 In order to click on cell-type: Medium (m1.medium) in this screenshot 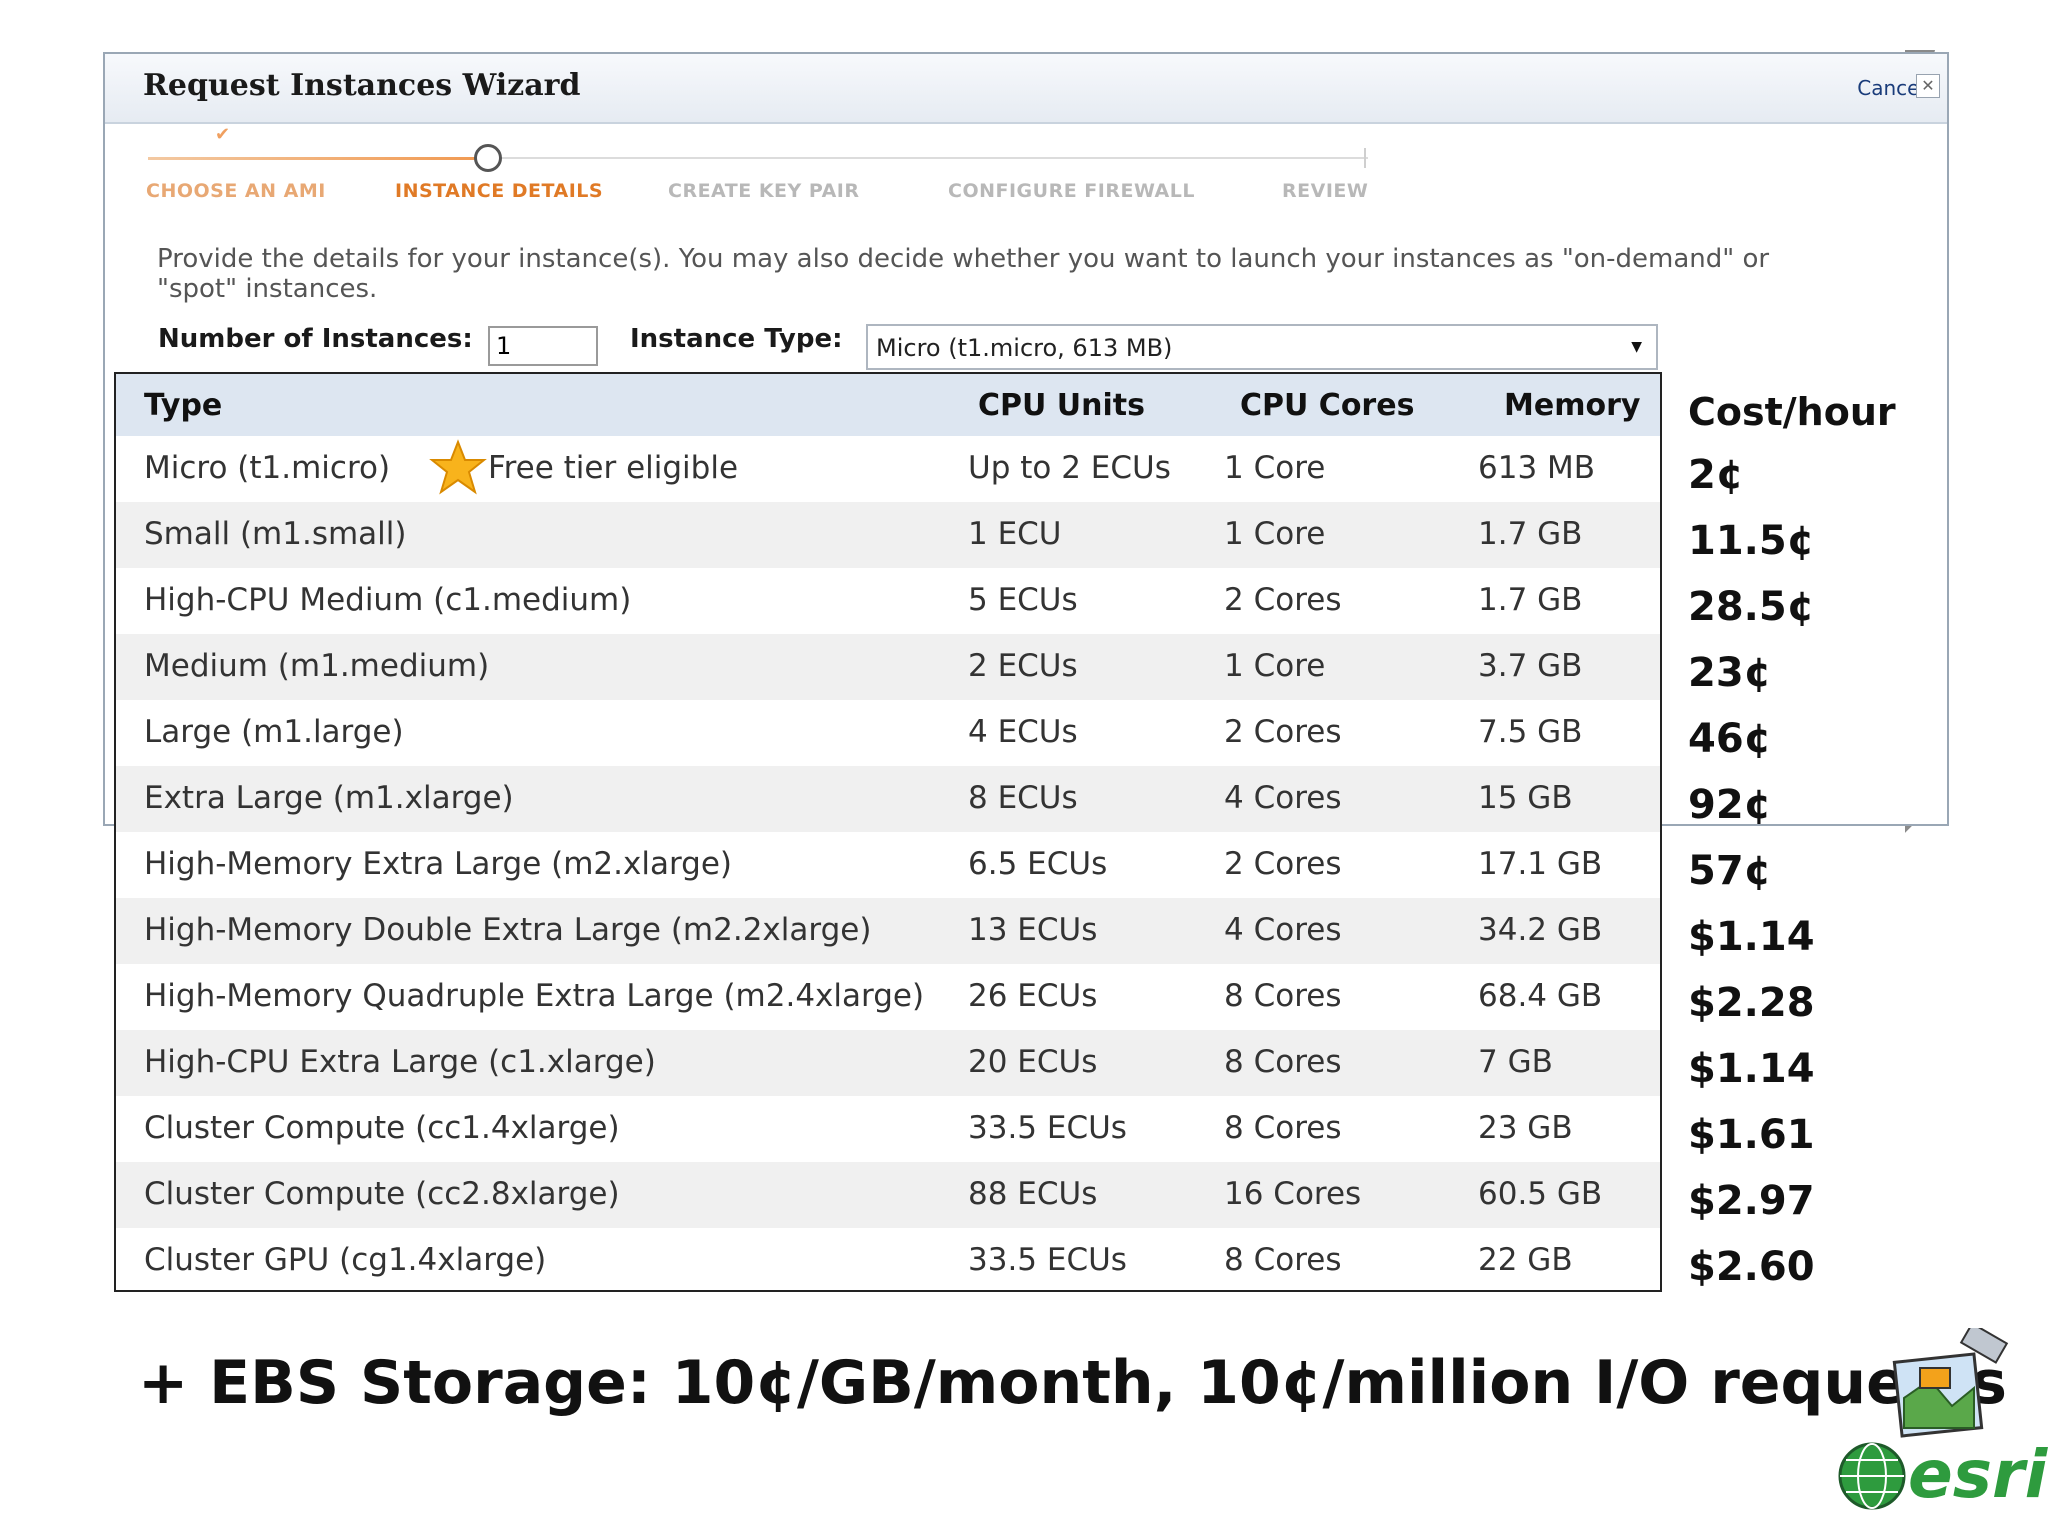, I will do `click(317, 666)`.